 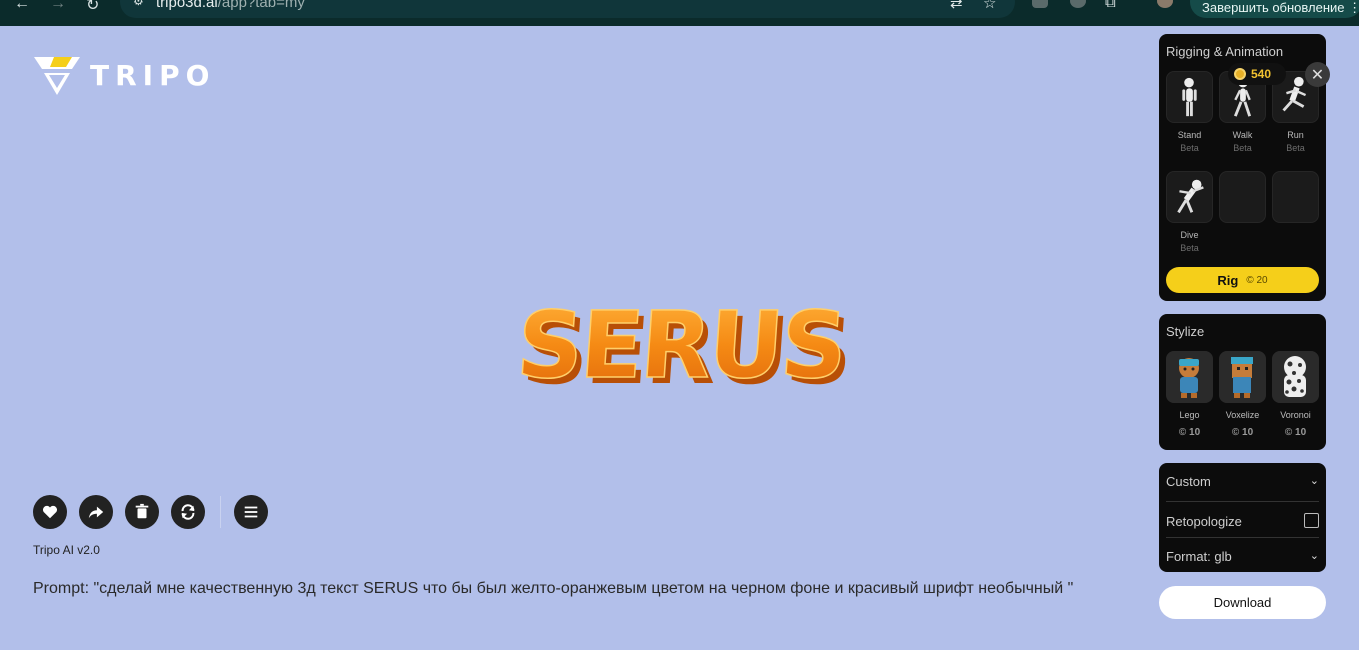 I want to click on style-voronoi, so click(x=1295, y=377).